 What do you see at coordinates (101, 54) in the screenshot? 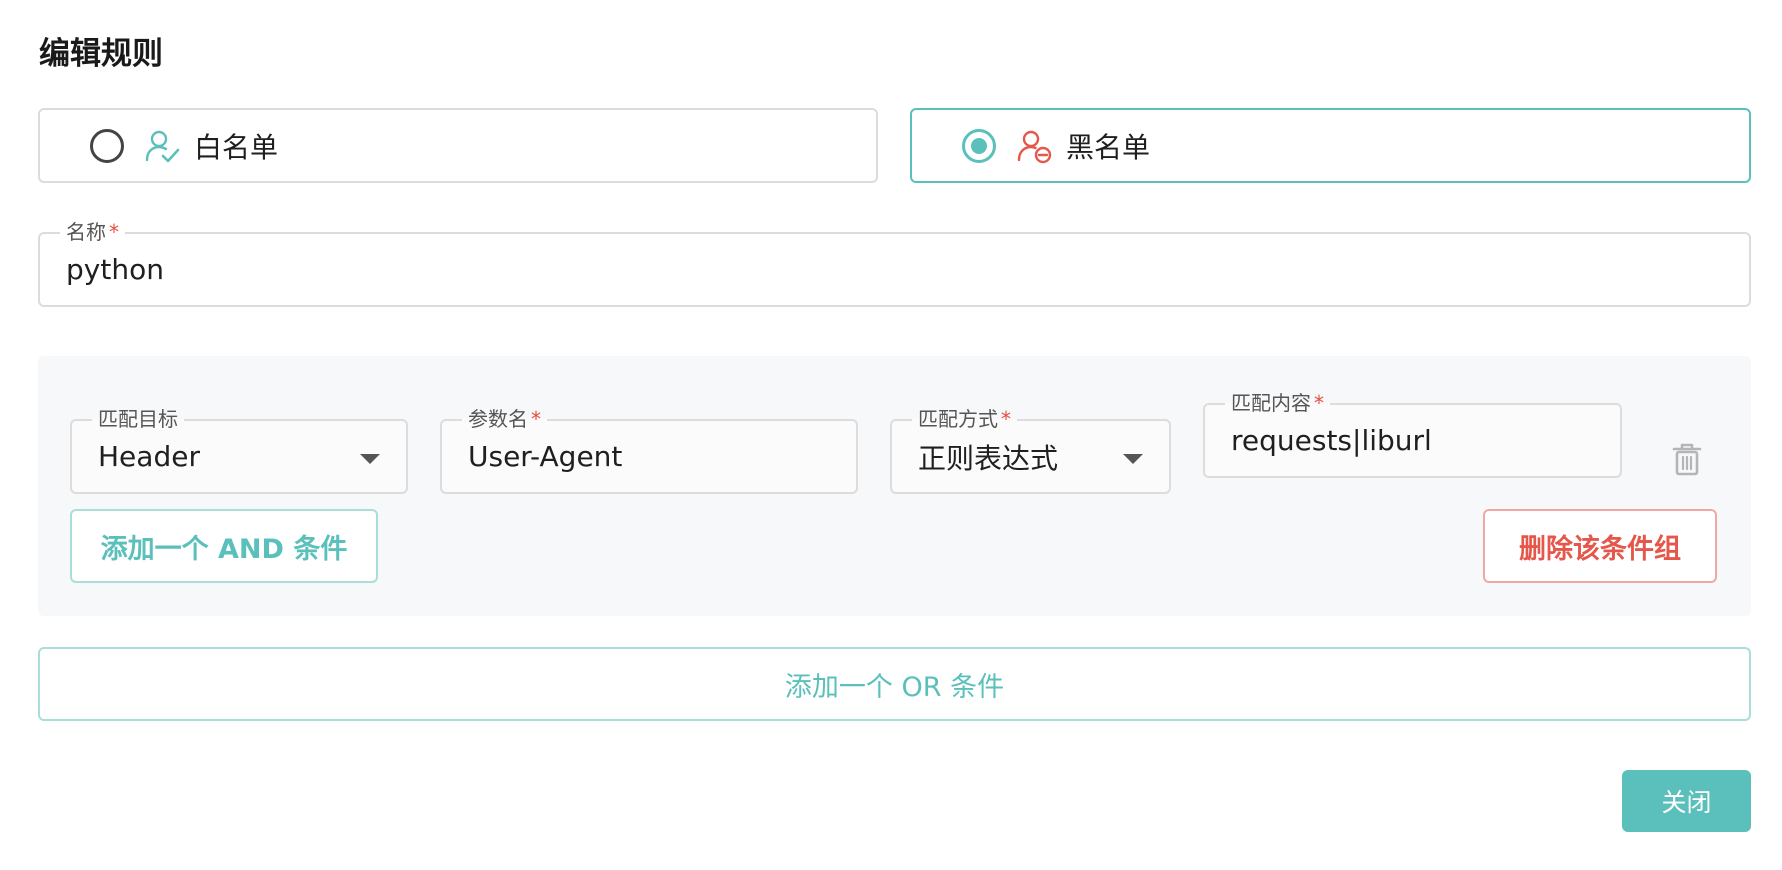
I see `dialog-title: 编辑规则` at bounding box center [101, 54].